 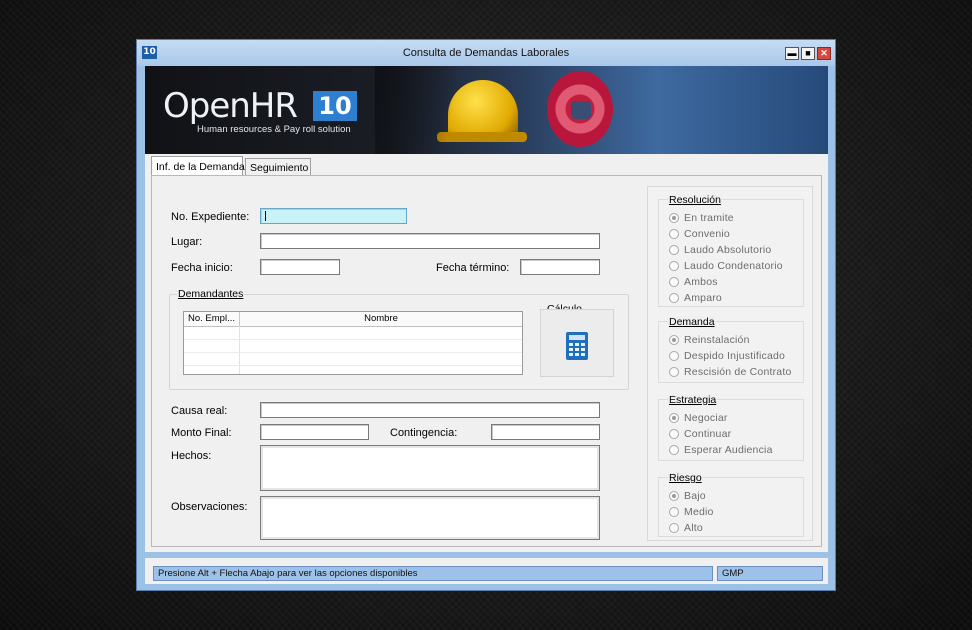 I want to click on tab-seguimiento: Seguimiento, so click(x=278, y=167).